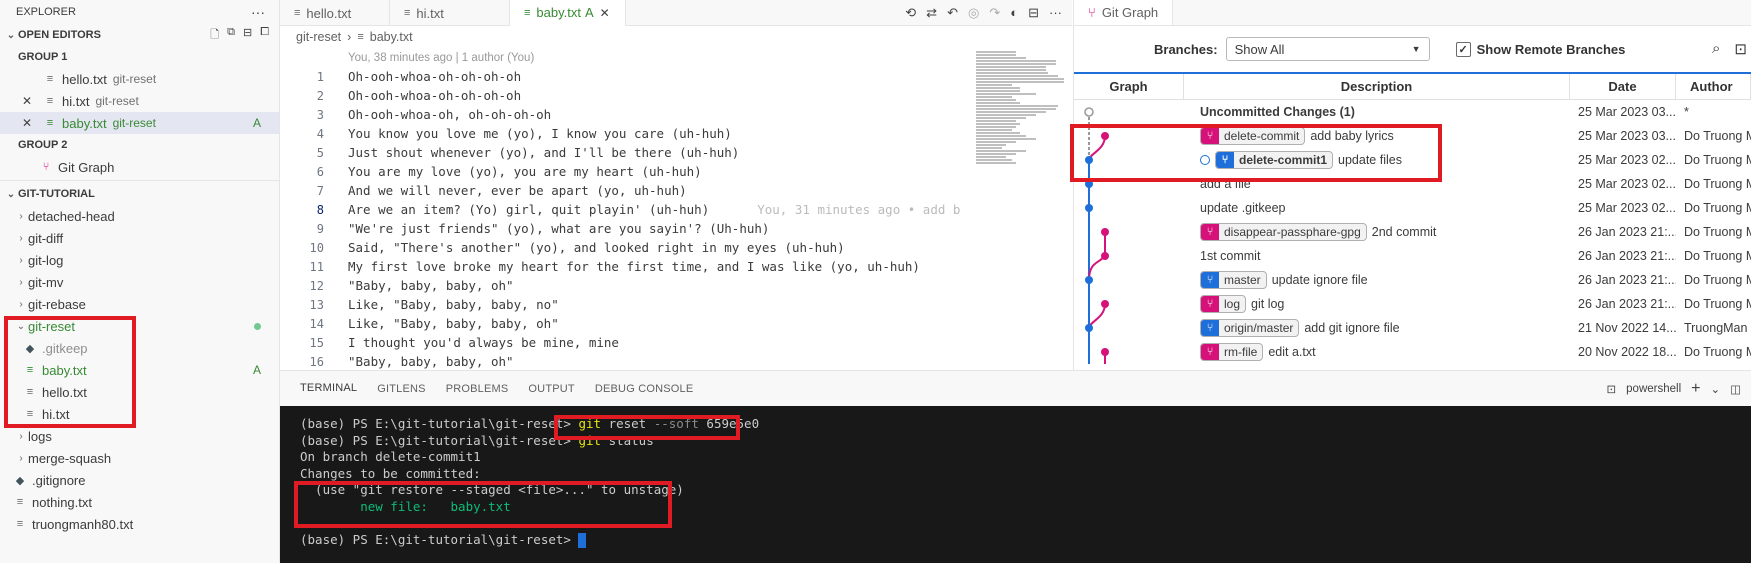  Describe the element at coordinates (139, 238) in the screenshot. I see `folder-item: › git-diff` at that location.